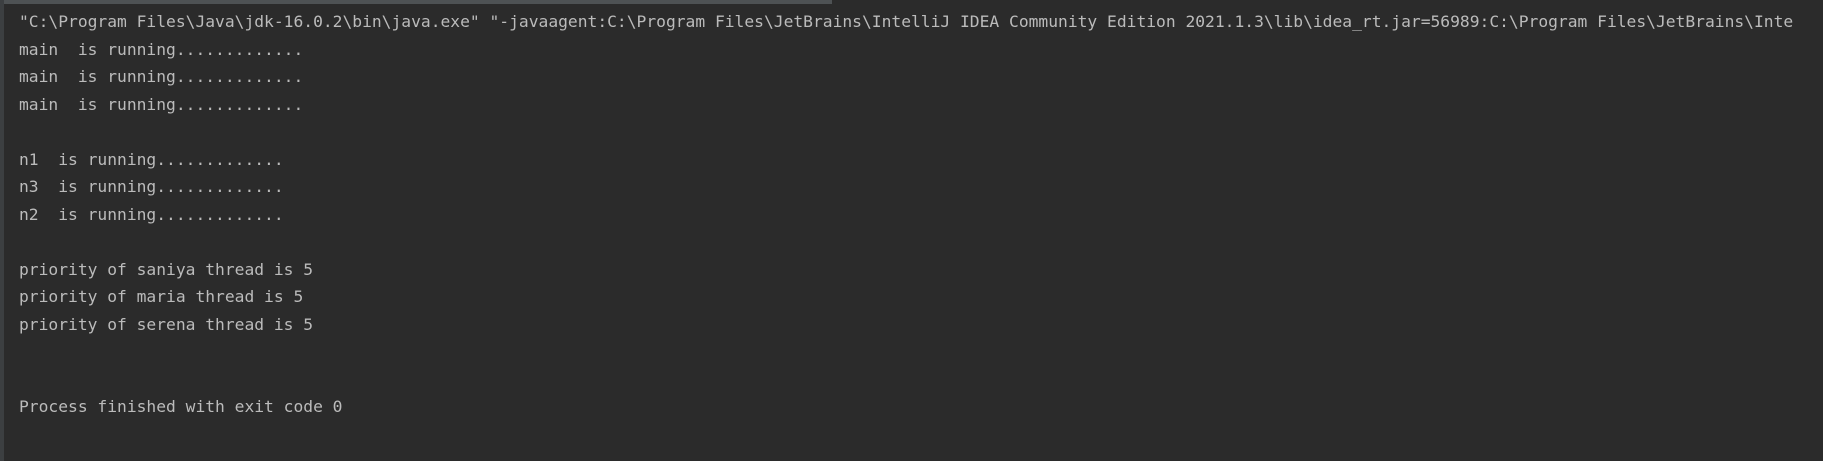 The width and height of the screenshot is (1823, 461). I want to click on console-line-exit-status: Process finished with exit code 0, so click(181, 406).